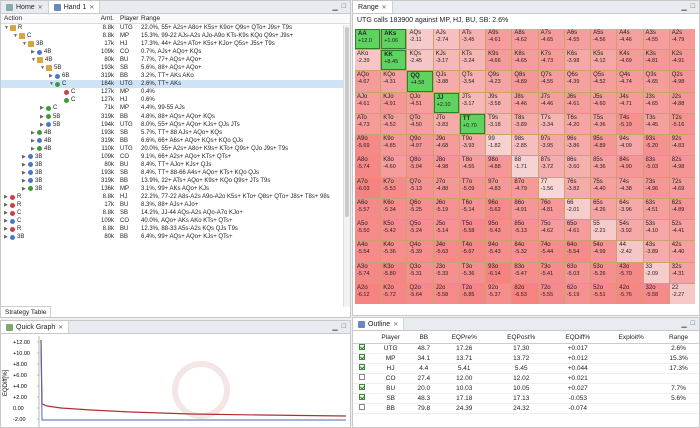  I want to click on tab-home: Home ✕, so click(25, 7).